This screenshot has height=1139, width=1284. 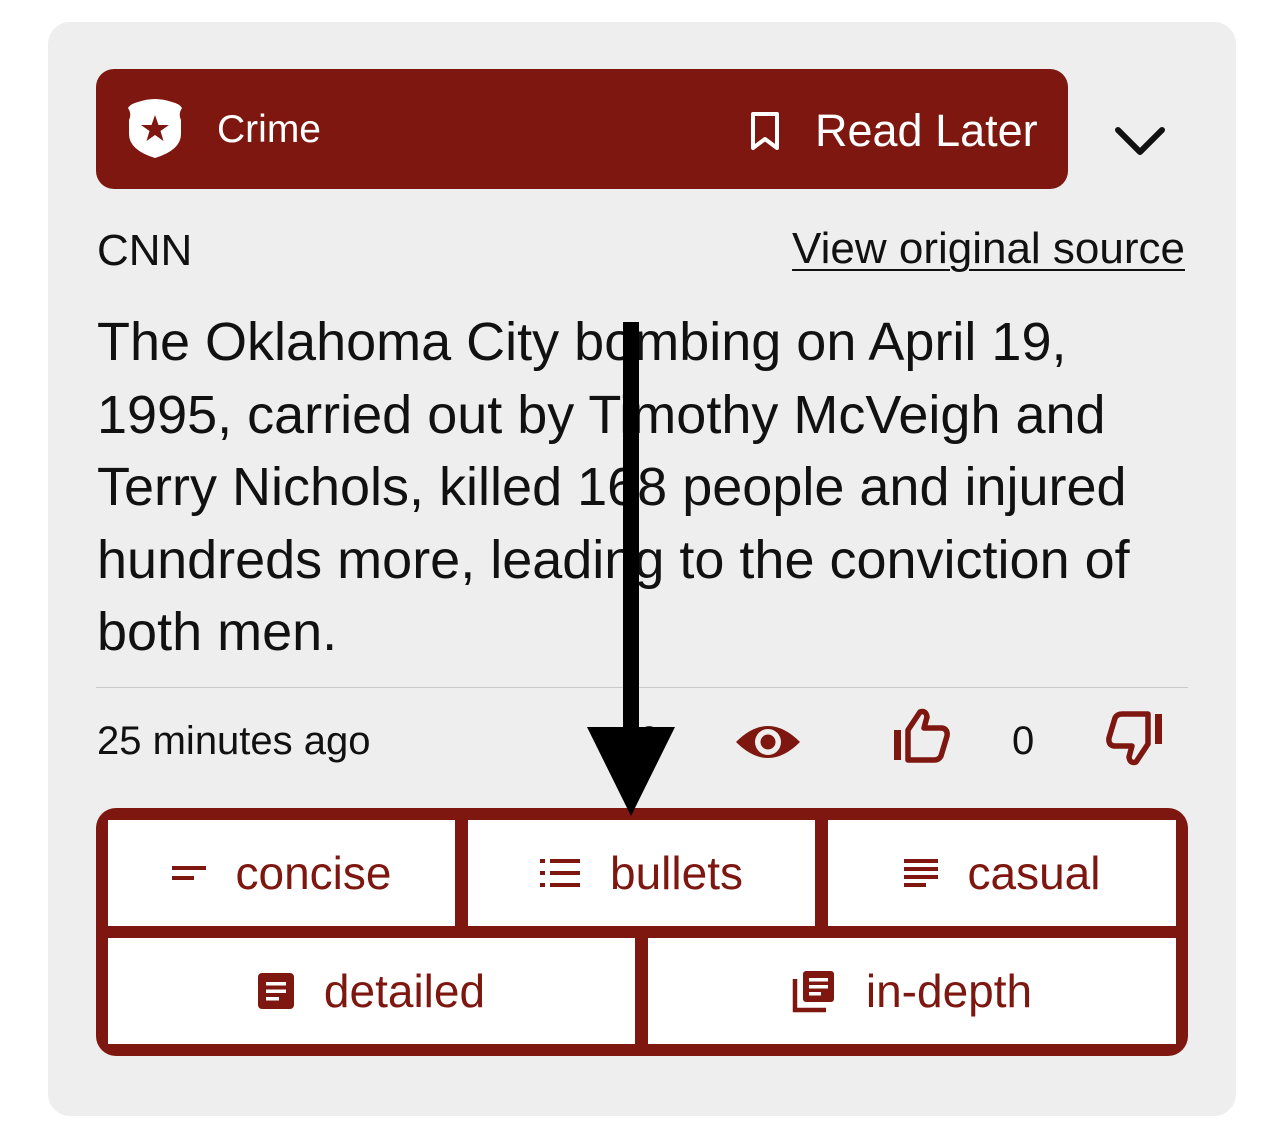 I want to click on mode-label: concise, so click(x=313, y=873).